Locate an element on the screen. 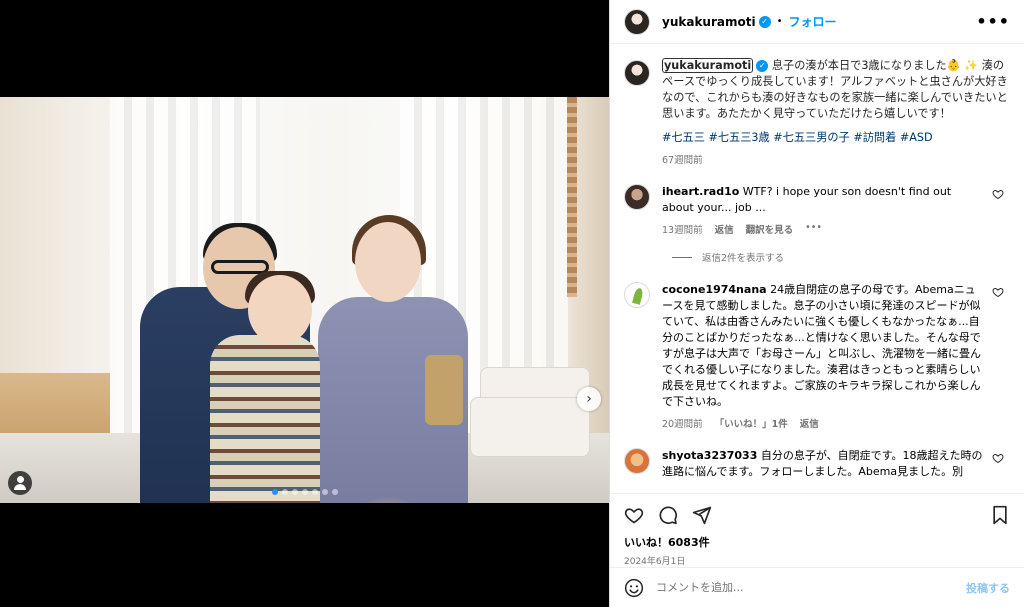 The width and height of the screenshot is (1024, 607). header-username: yukakuramoti is located at coordinates (709, 22).